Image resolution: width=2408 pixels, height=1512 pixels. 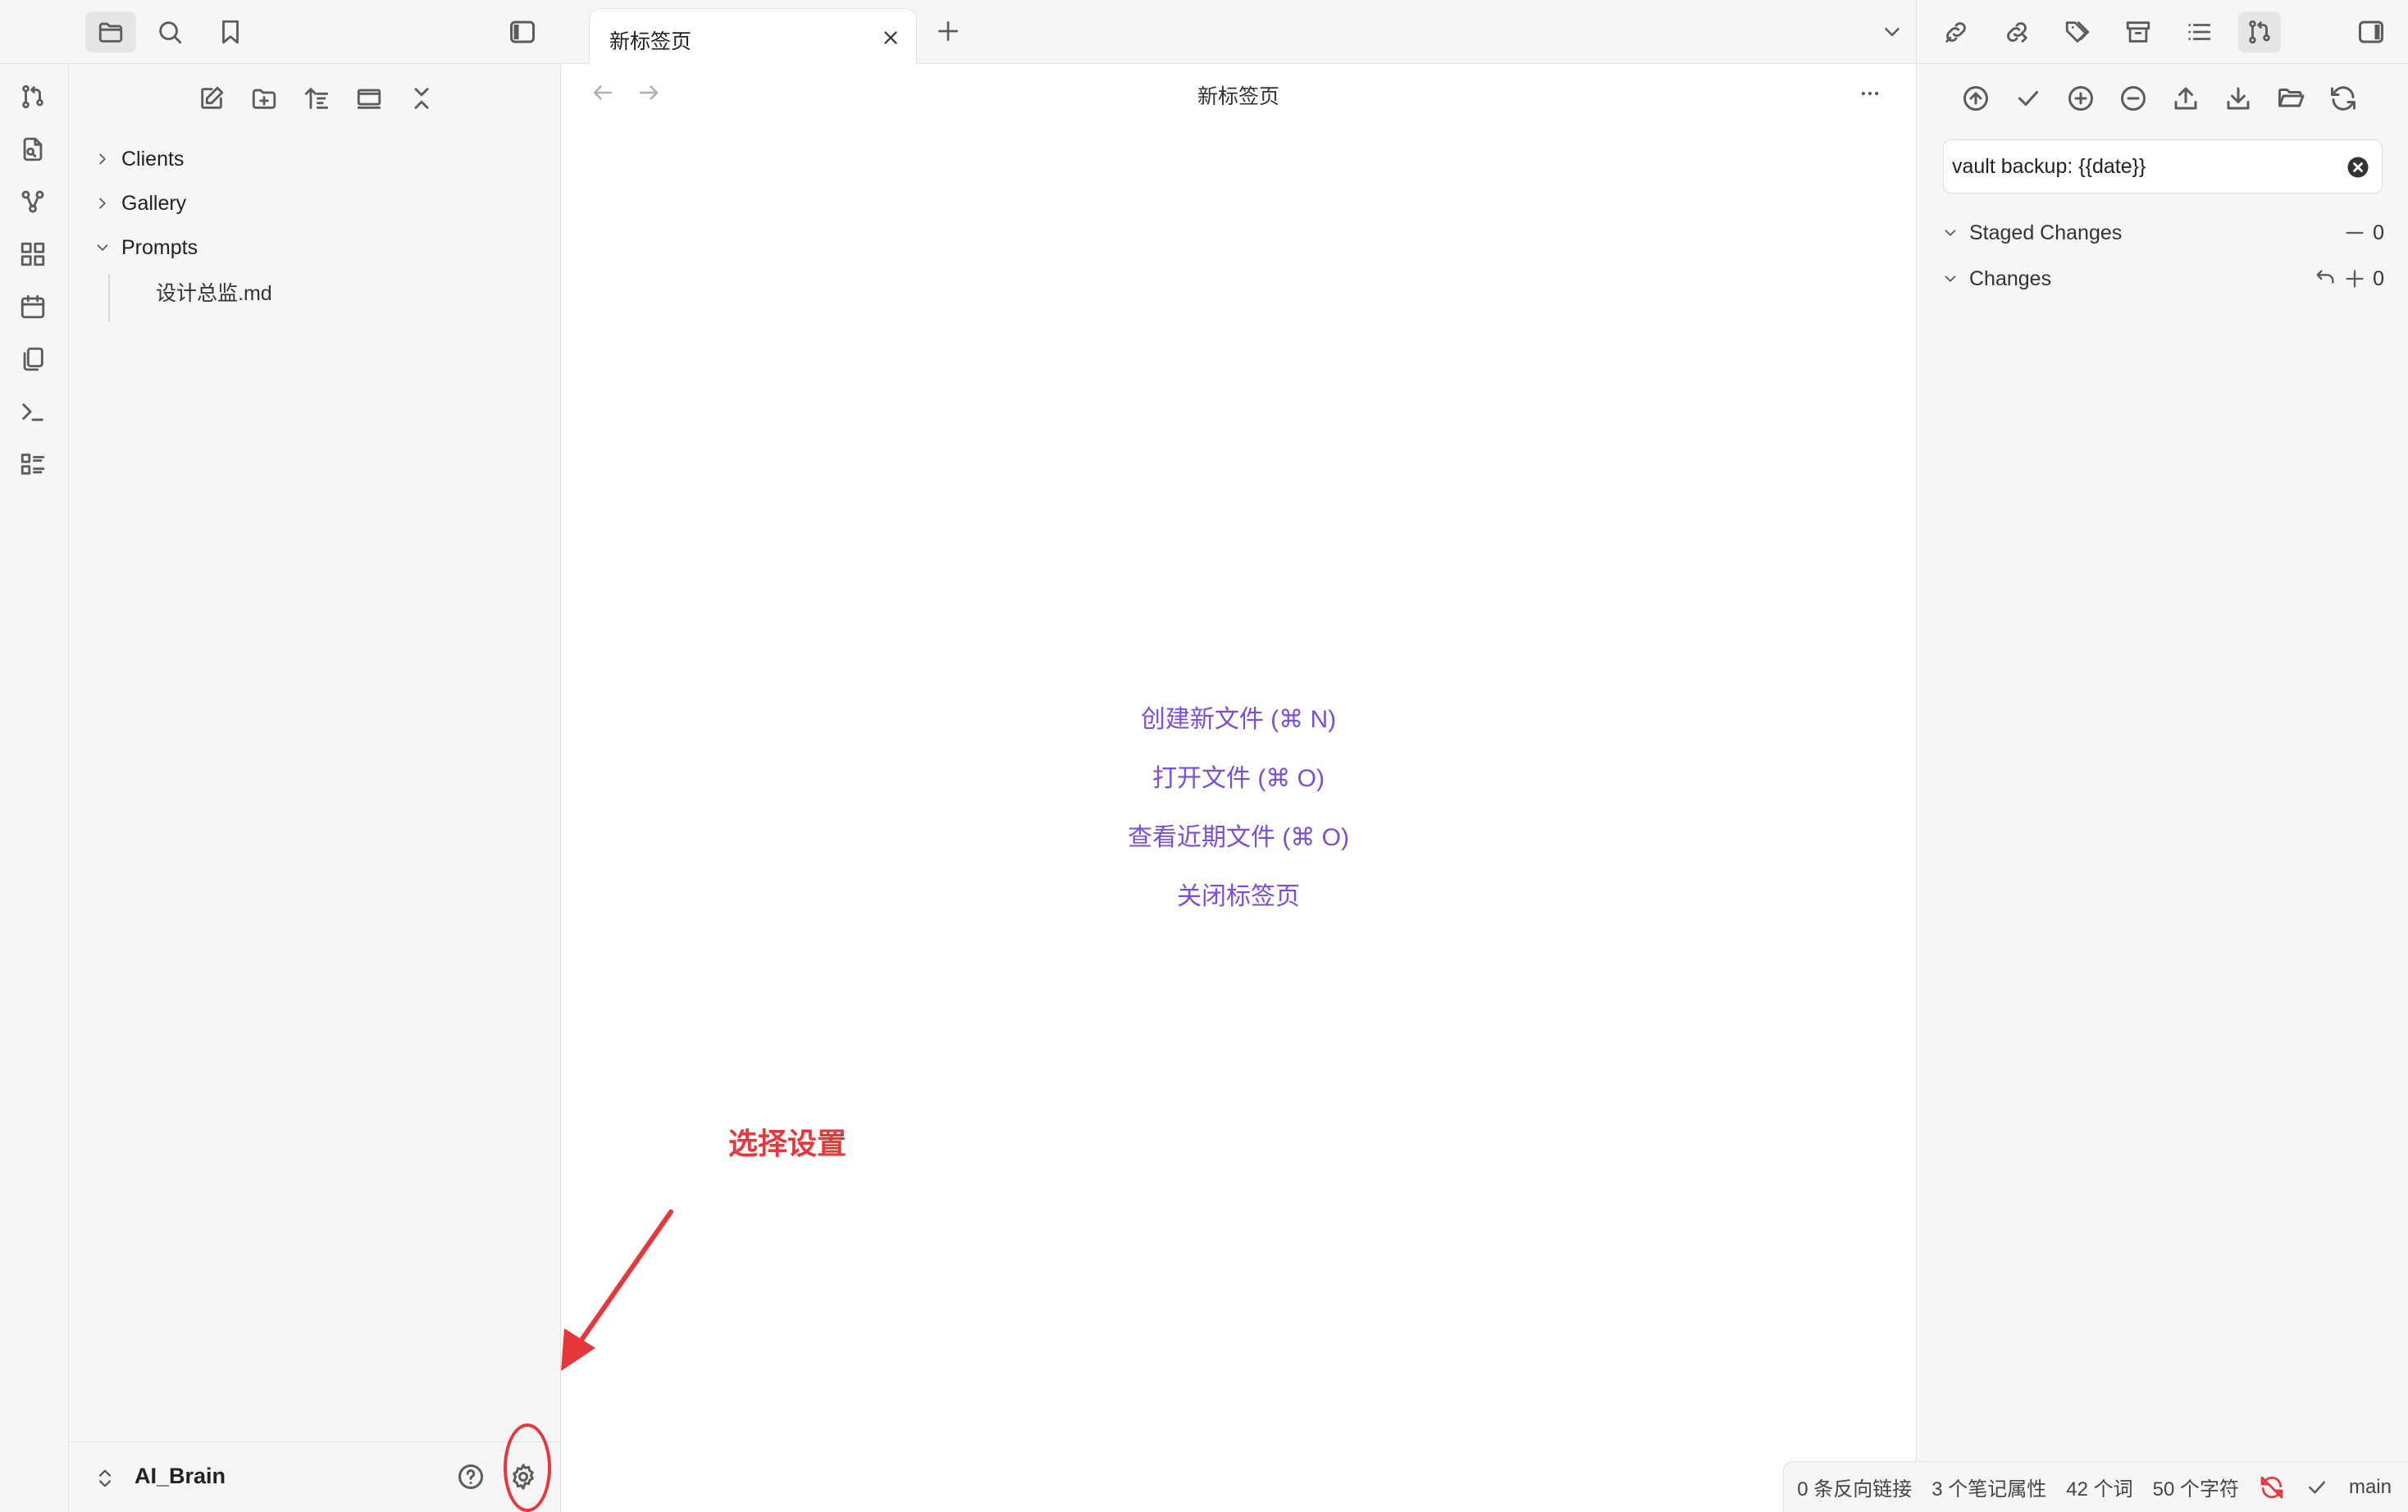 I want to click on stage-plus-icon, so click(x=2354, y=278).